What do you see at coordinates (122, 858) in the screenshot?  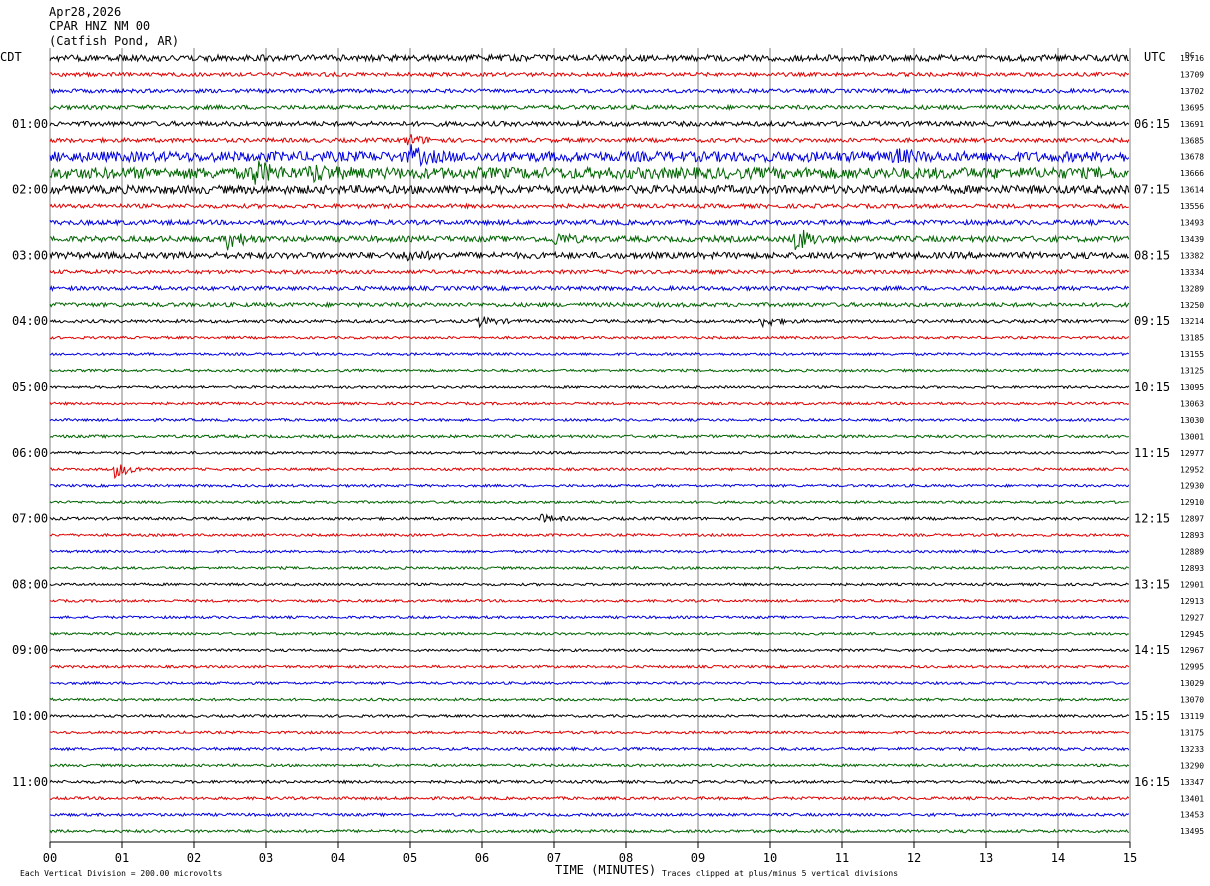 I see `x-tick-label: 01` at bounding box center [122, 858].